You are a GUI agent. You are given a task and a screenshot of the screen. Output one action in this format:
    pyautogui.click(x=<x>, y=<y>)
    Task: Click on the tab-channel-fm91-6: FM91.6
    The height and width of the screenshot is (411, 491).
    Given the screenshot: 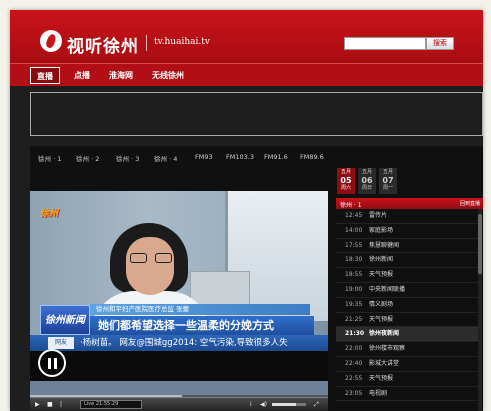 What is the action you would take?
    pyautogui.click(x=276, y=157)
    